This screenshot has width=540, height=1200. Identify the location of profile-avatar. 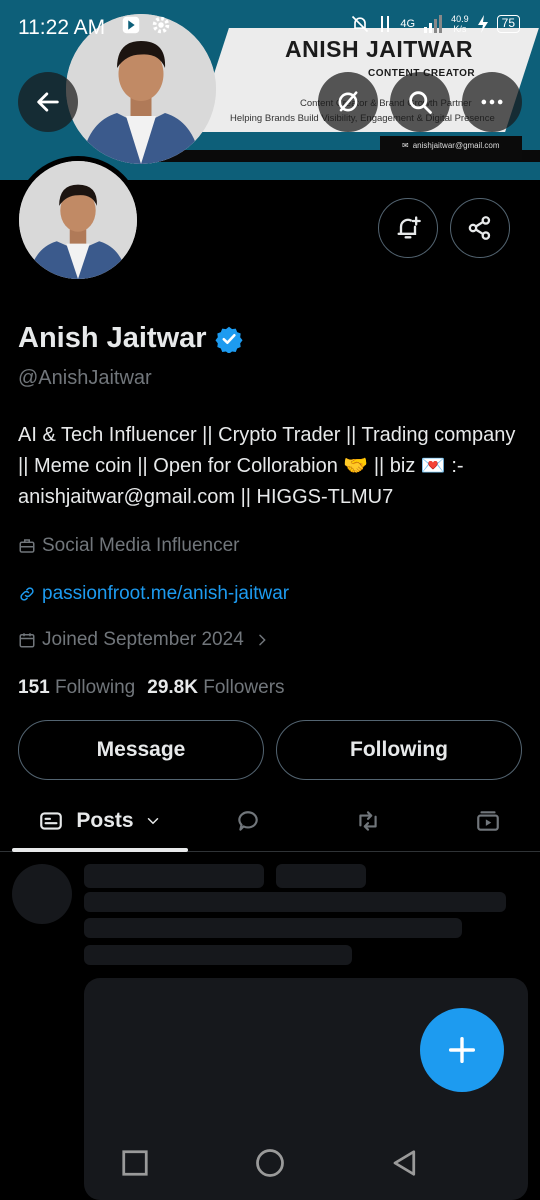
(78, 220).